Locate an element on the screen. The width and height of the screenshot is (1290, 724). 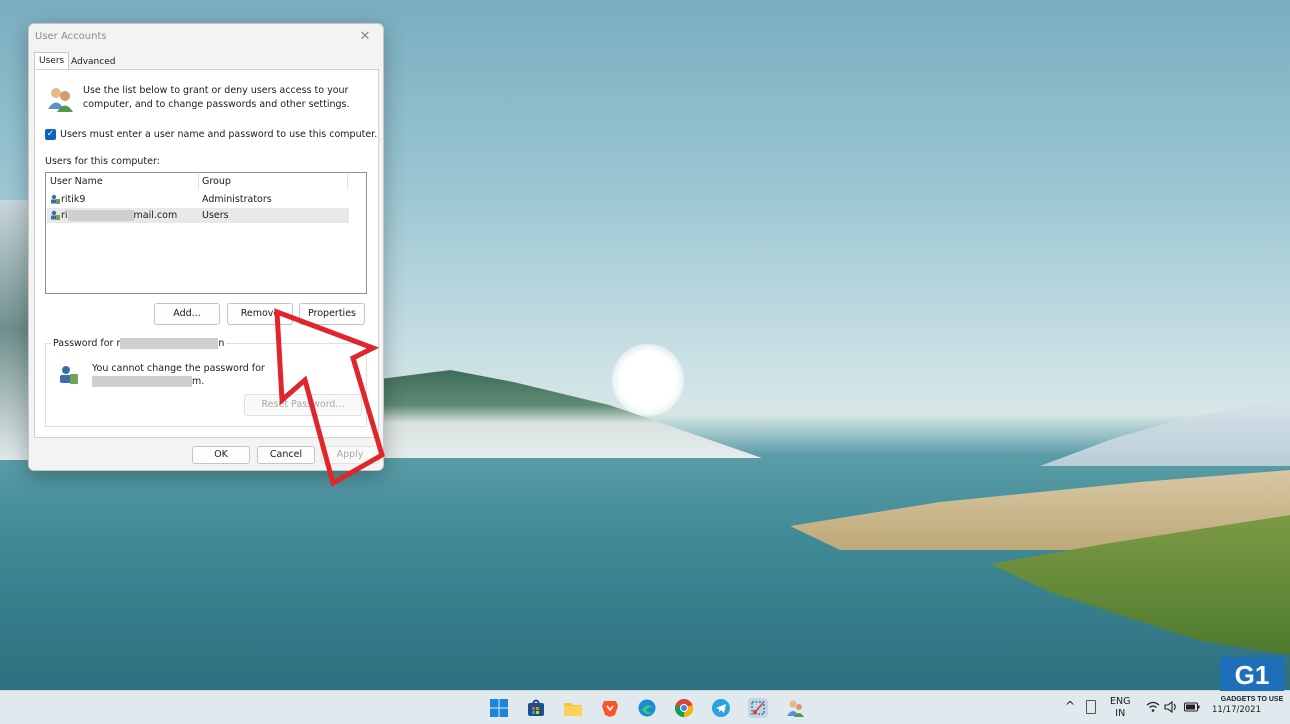
gadgets-to-use-watermark: G1 GADGETS TO USE is located at coordinates (1252, 680).